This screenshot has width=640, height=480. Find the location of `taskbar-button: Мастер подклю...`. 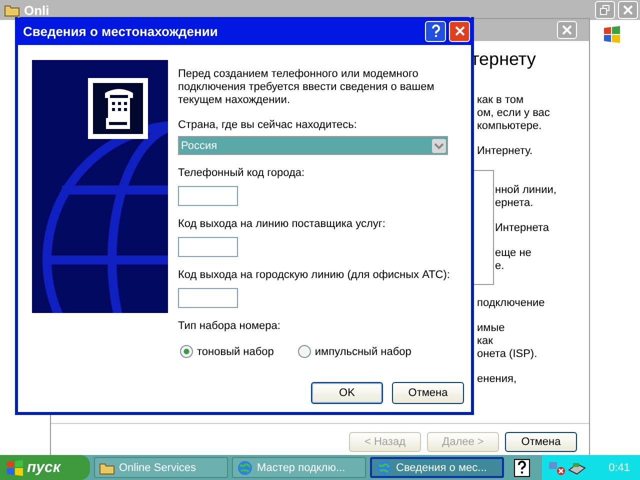

taskbar-button: Мастер подклю... is located at coordinates (299, 467).